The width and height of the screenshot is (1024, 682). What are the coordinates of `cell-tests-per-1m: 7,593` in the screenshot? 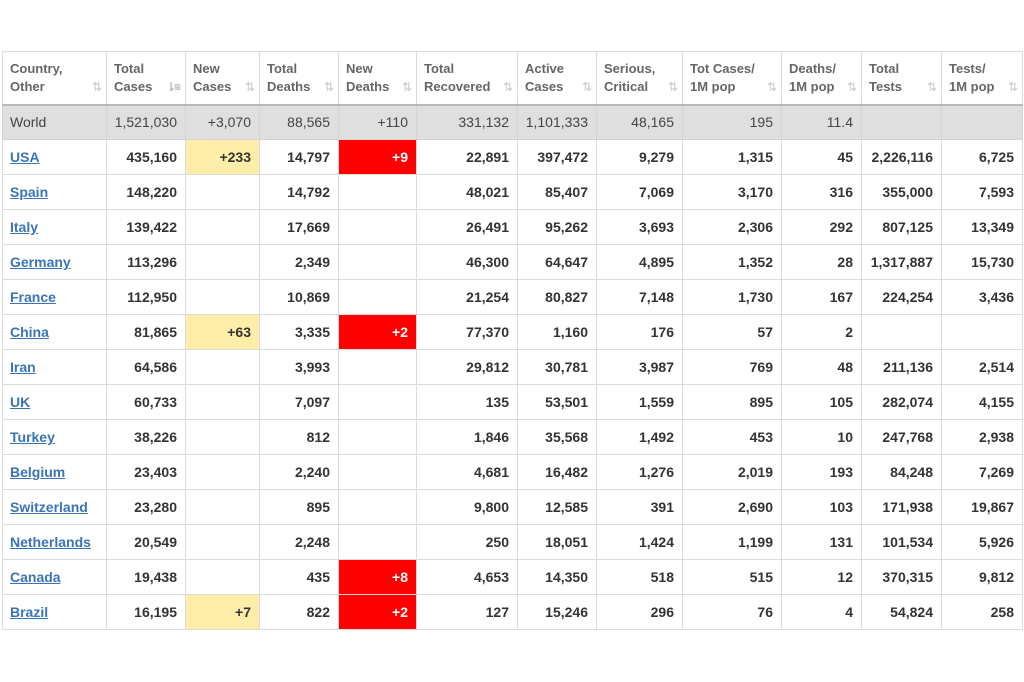 It's located at (982, 192).